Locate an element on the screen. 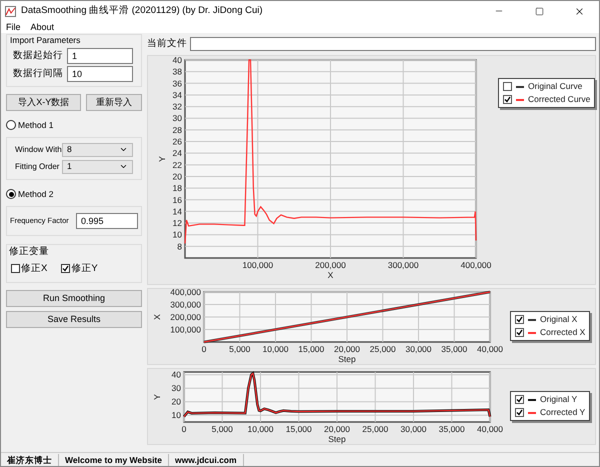 The image size is (600, 467). y-tick-label: 22 is located at coordinates (177, 165).